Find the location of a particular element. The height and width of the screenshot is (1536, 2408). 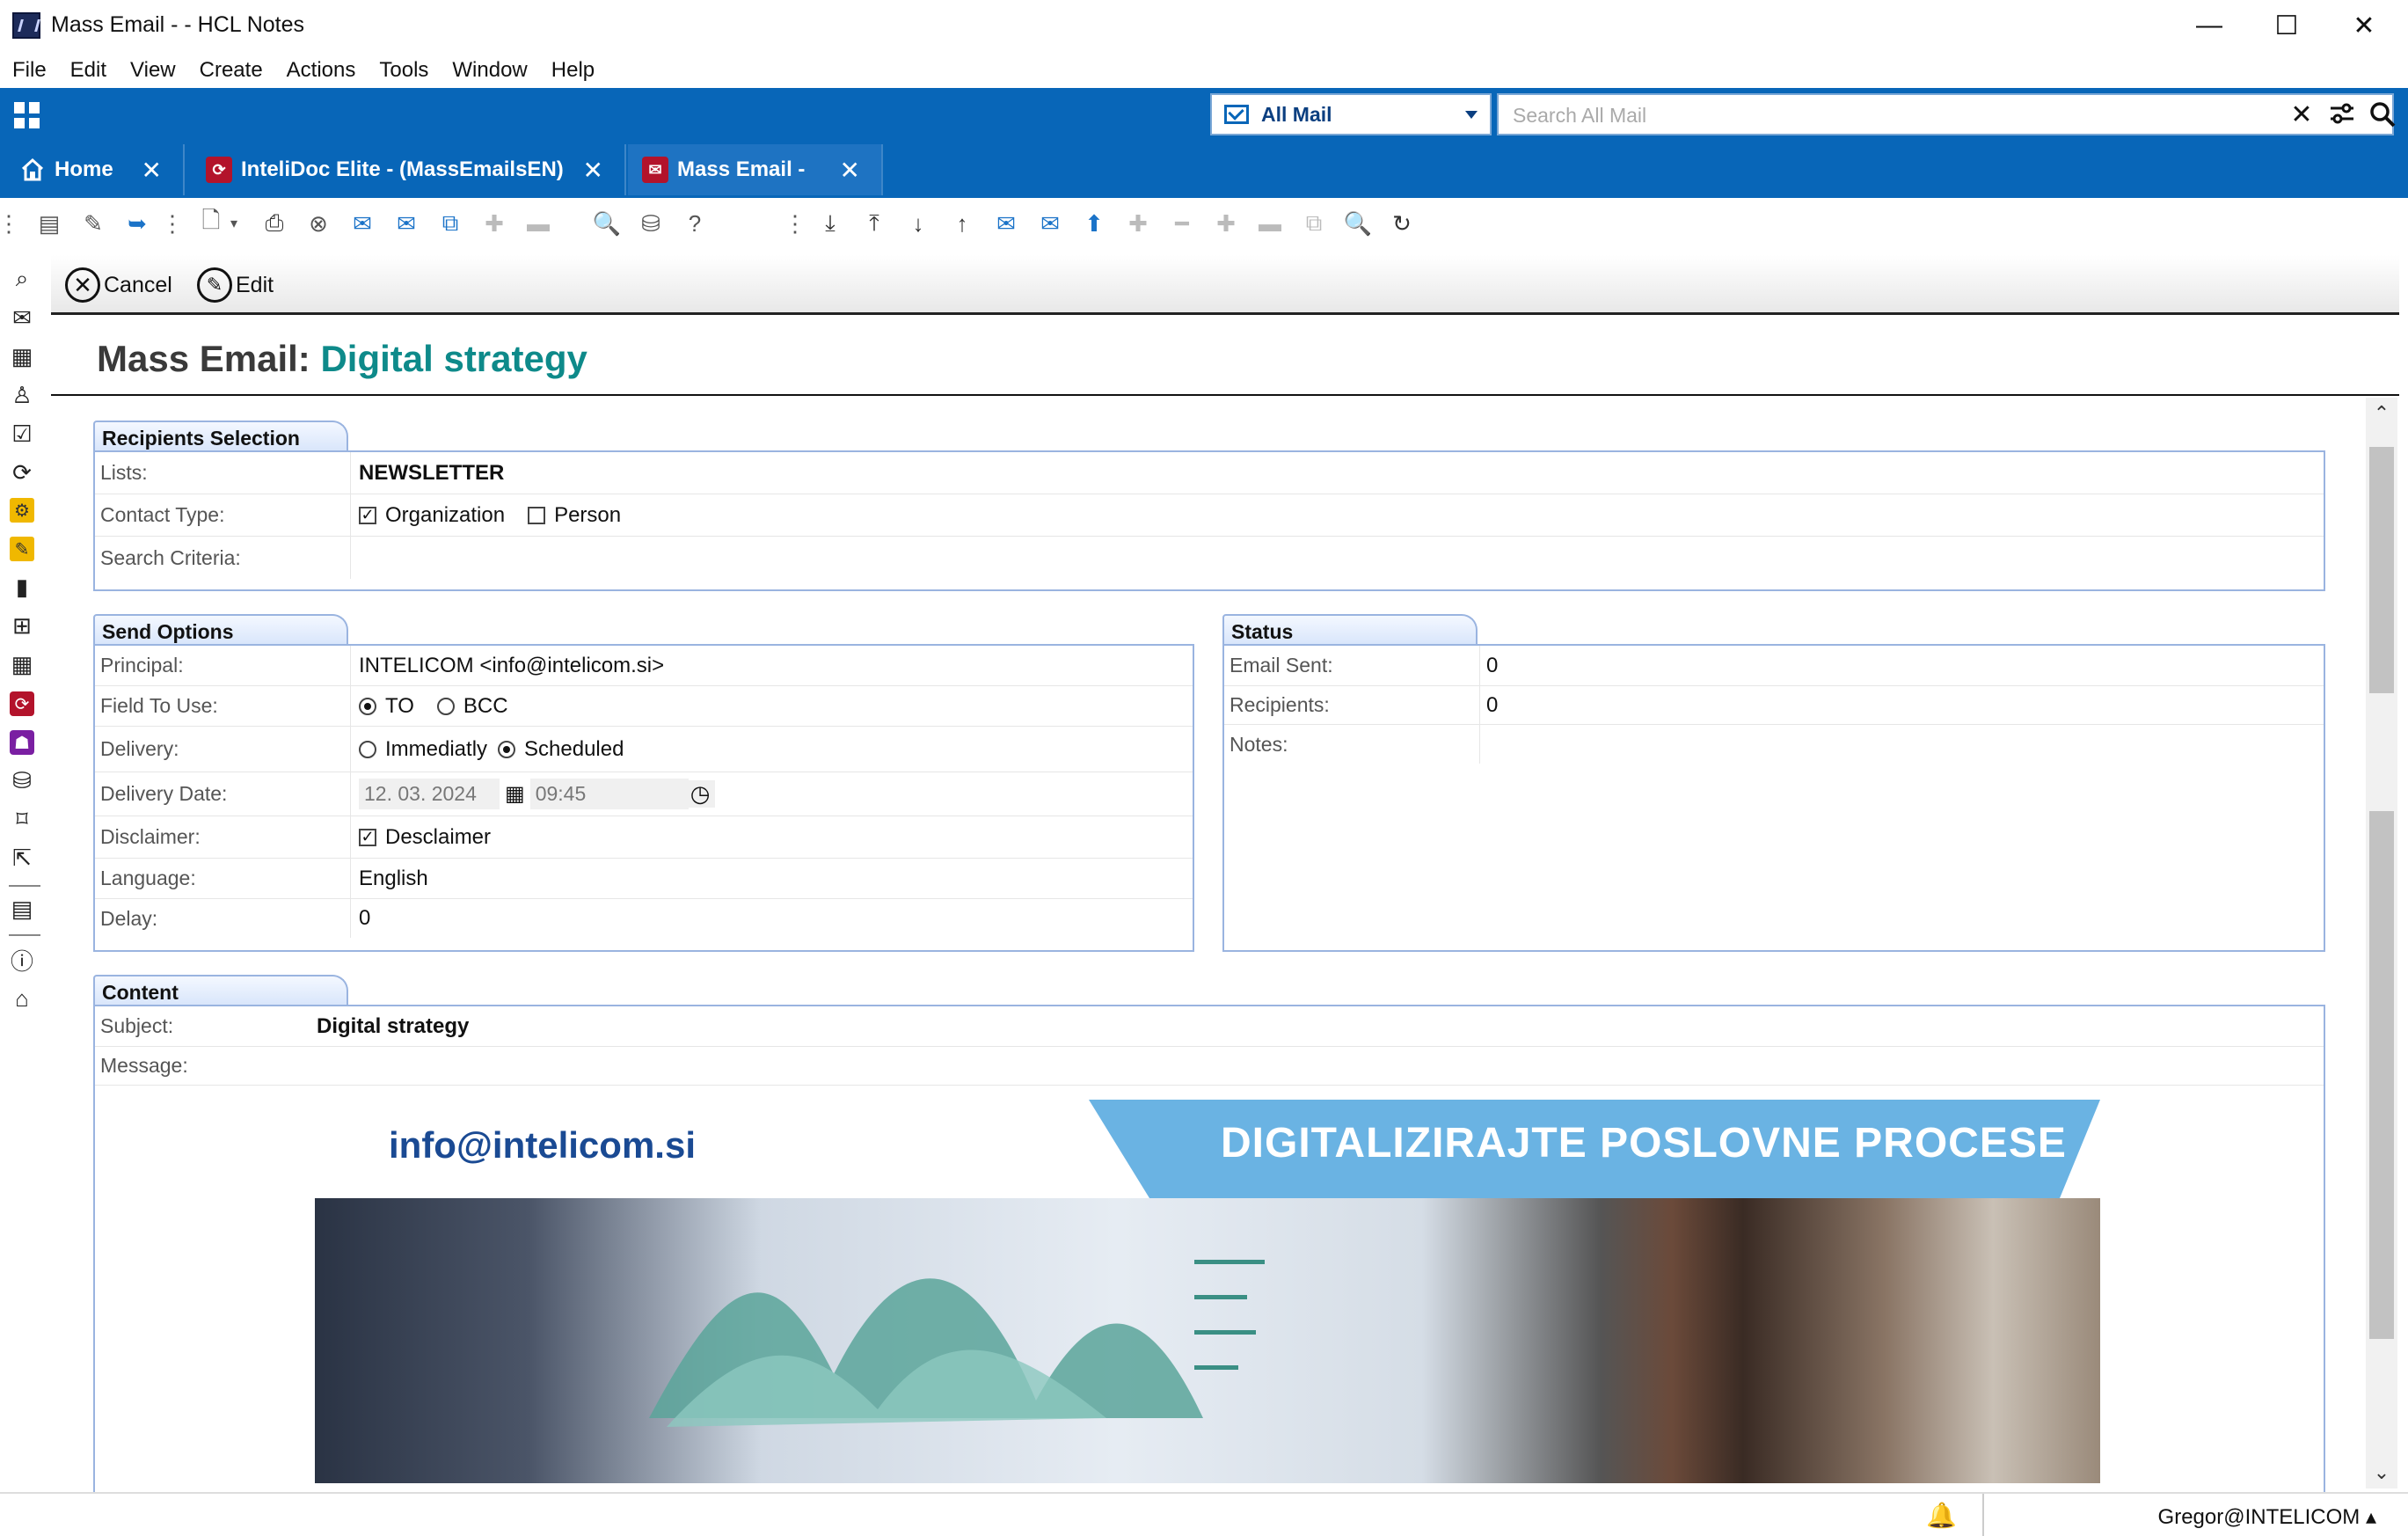

menu-tools: Tools is located at coordinates (403, 70).